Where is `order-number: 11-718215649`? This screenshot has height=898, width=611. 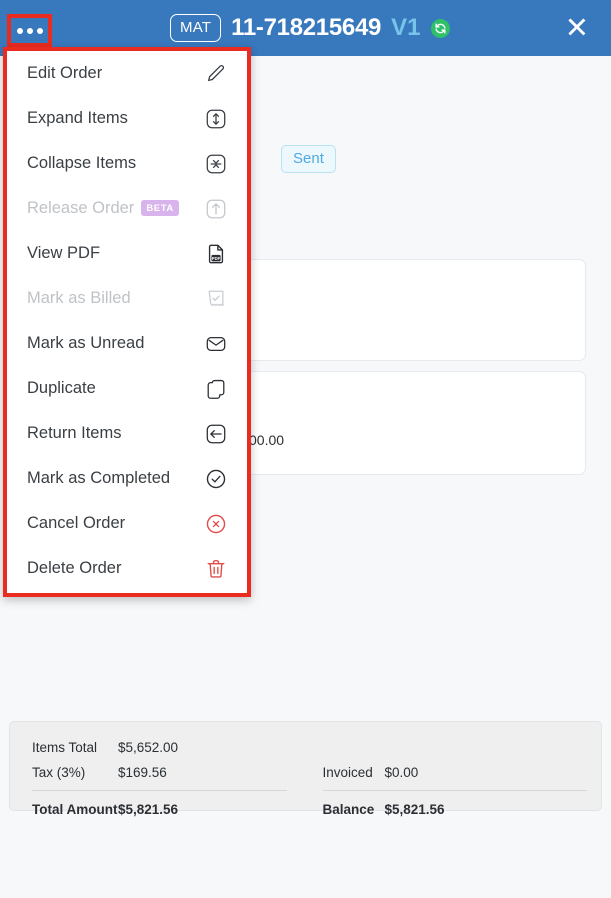 order-number: 11-718215649 is located at coordinates (306, 27).